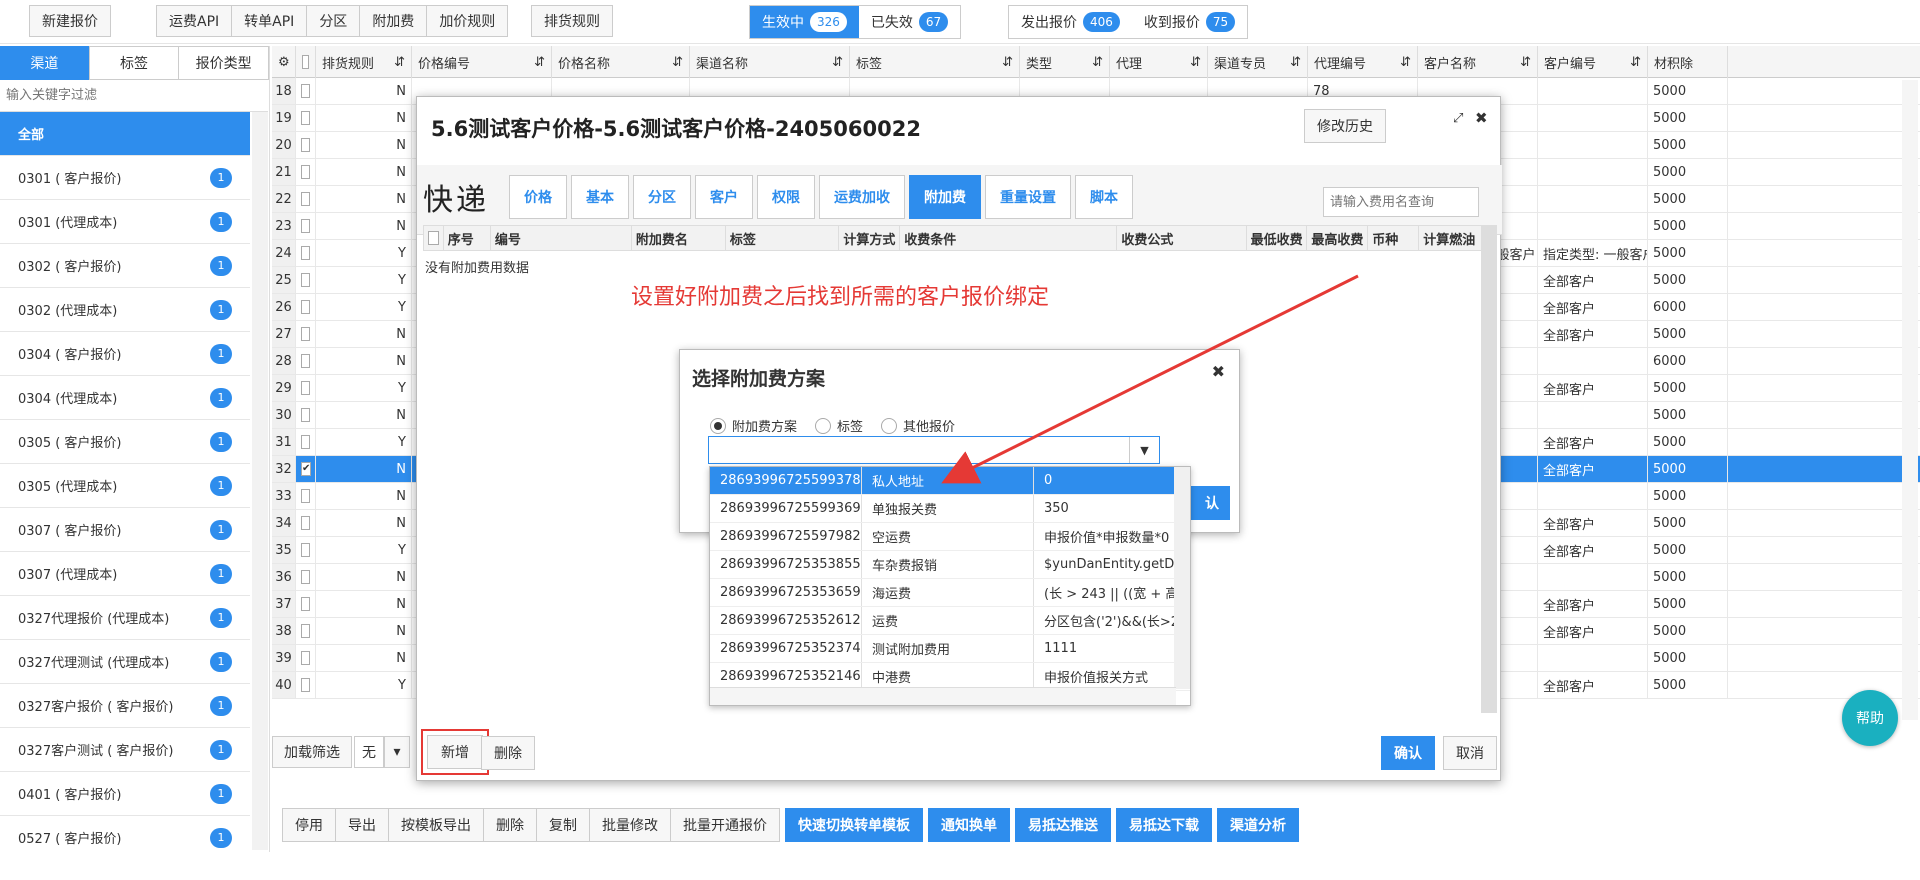 The height and width of the screenshot is (880, 1920). Describe the element at coordinates (1189, 22) in the screenshot. I see `tab-received-quotes: 收到报价 75` at that location.